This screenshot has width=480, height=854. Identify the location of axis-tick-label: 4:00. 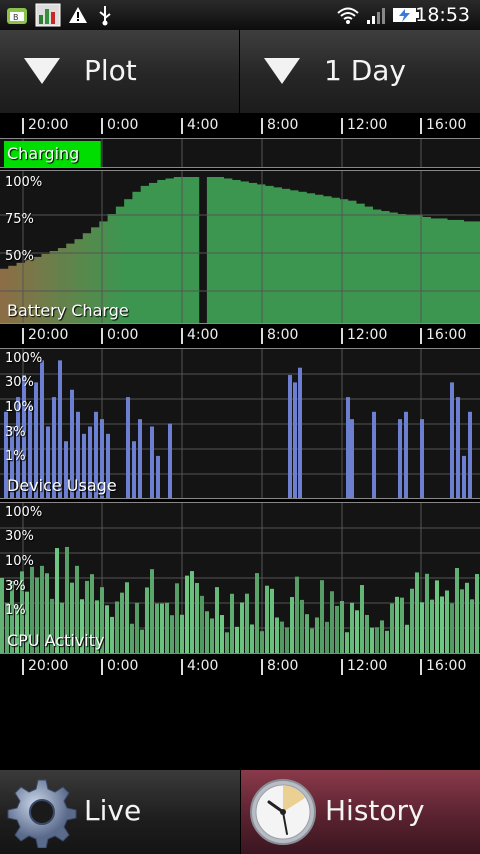
(203, 335).